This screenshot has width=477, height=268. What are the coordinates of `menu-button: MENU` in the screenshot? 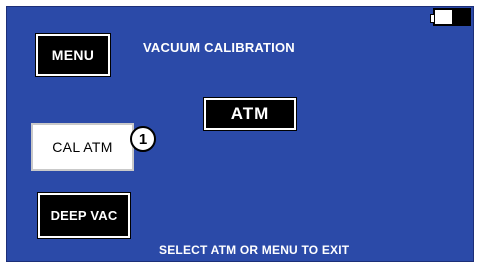 It's located at (73, 55).